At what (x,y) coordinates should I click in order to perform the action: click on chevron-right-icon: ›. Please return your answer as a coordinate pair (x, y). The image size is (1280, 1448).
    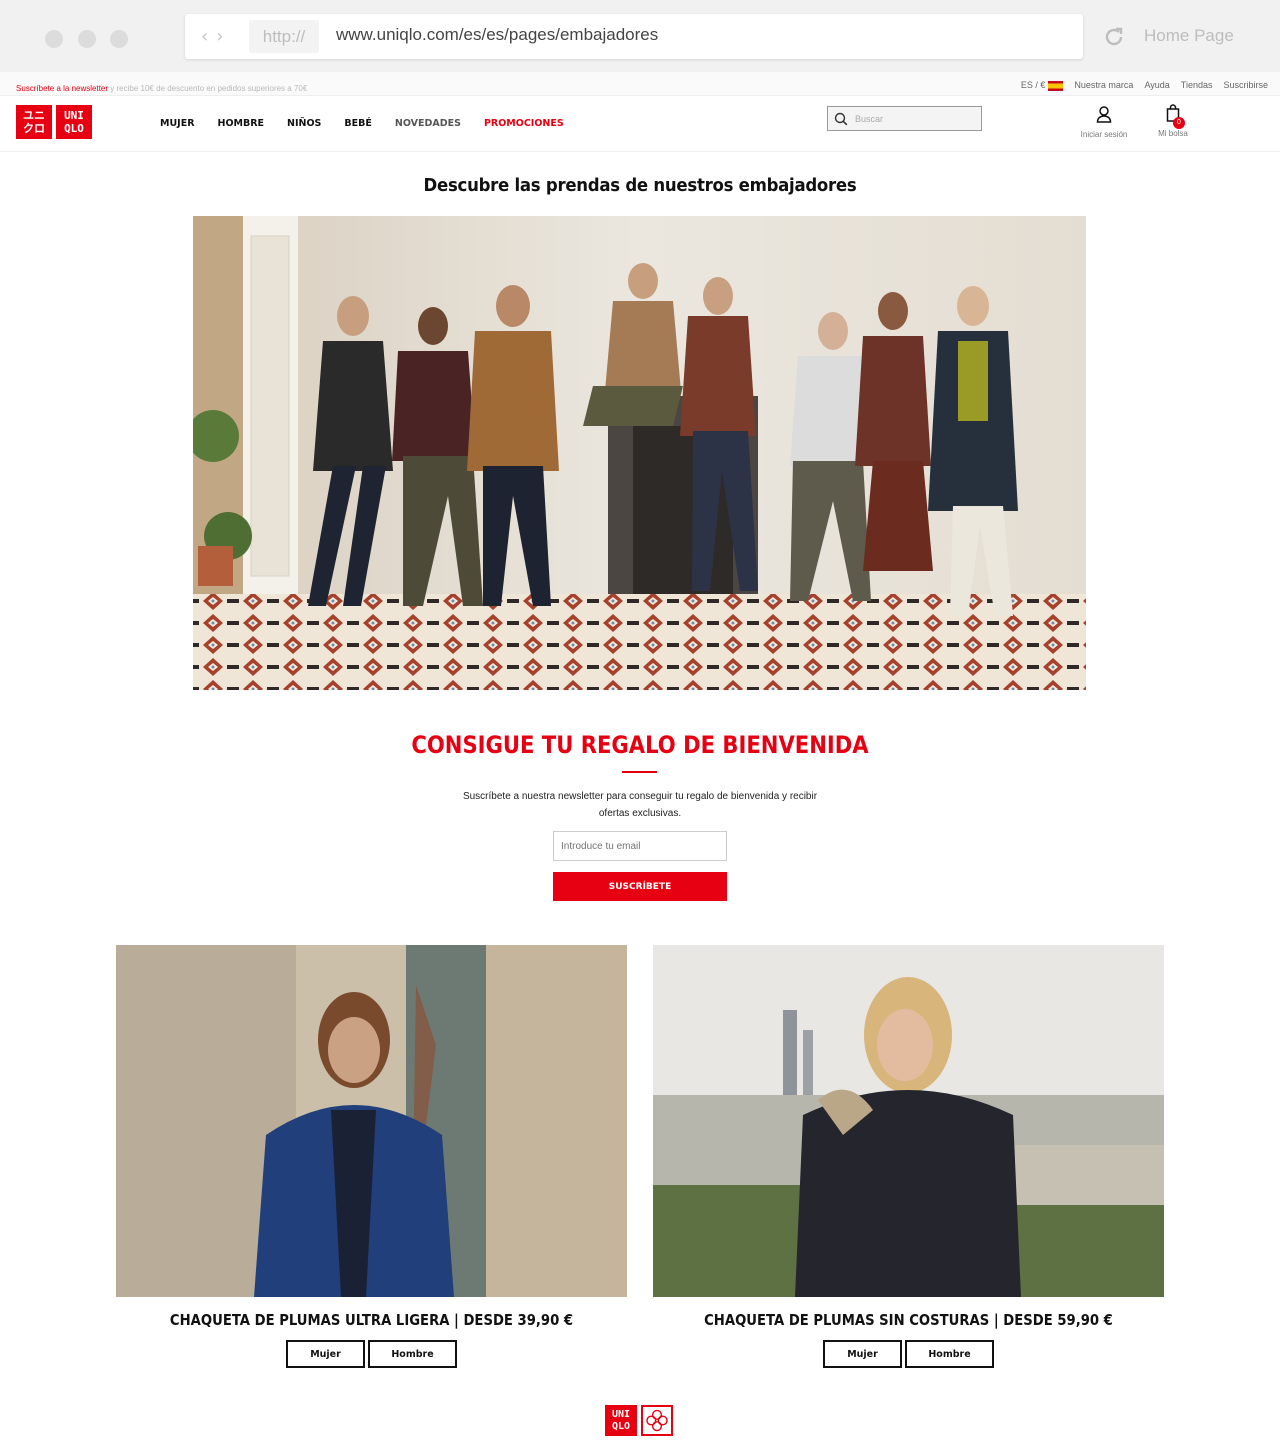
    Looking at the image, I should click on (223, 36).